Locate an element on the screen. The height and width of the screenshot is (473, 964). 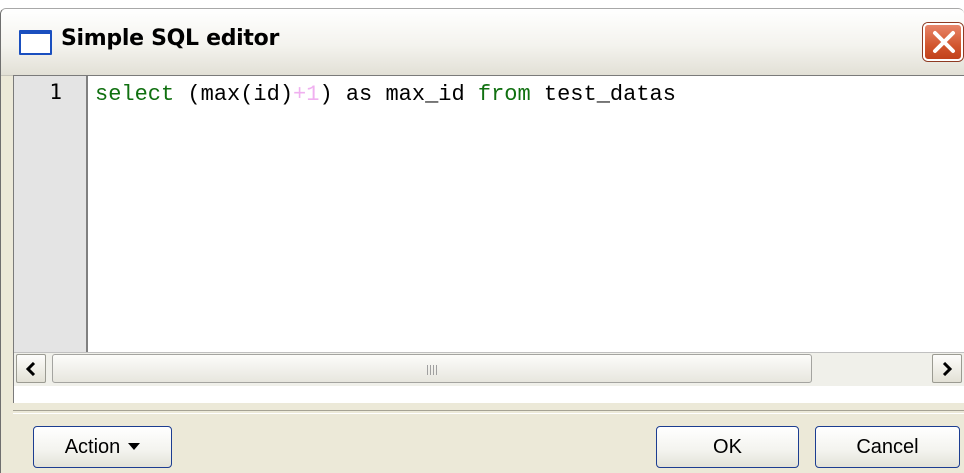
code-paren-close: ) is located at coordinates (326, 94).